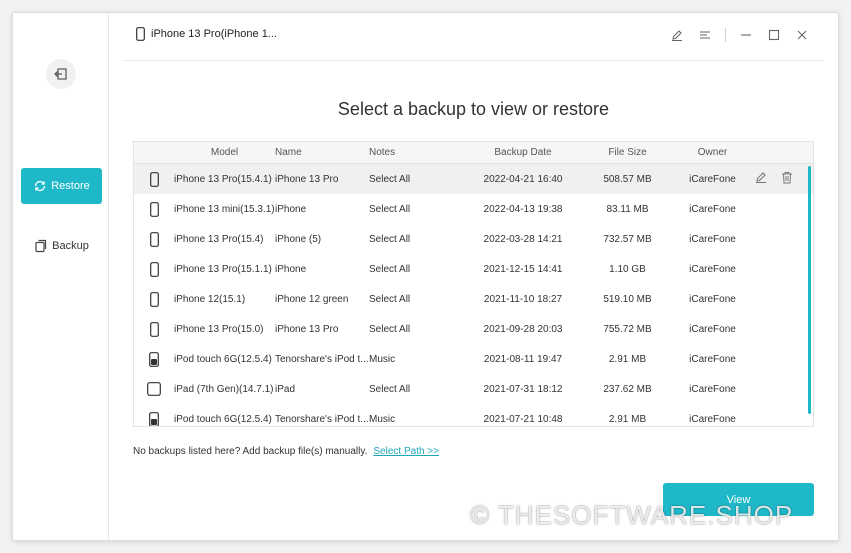 The width and height of the screenshot is (851, 553). I want to click on sidebar-item-label: Restore, so click(70, 186).